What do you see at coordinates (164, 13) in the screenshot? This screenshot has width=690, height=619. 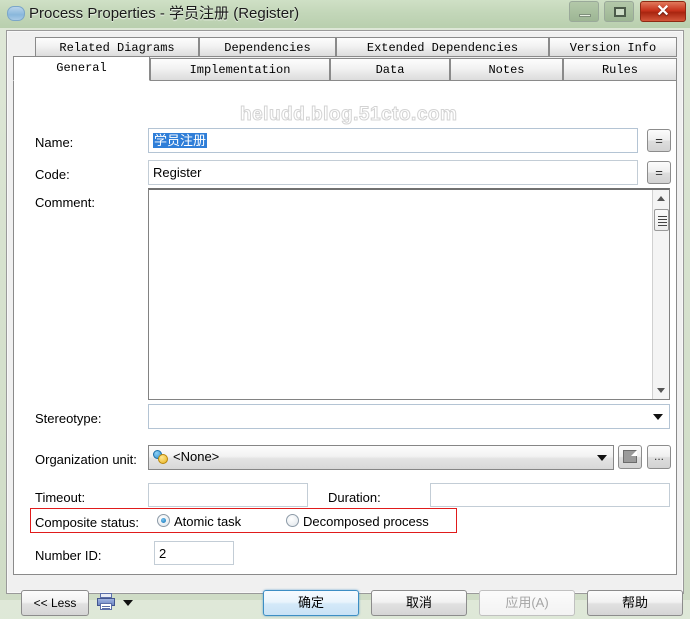 I see `window-title: Process Properties - 学员注册 (Register)` at bounding box center [164, 13].